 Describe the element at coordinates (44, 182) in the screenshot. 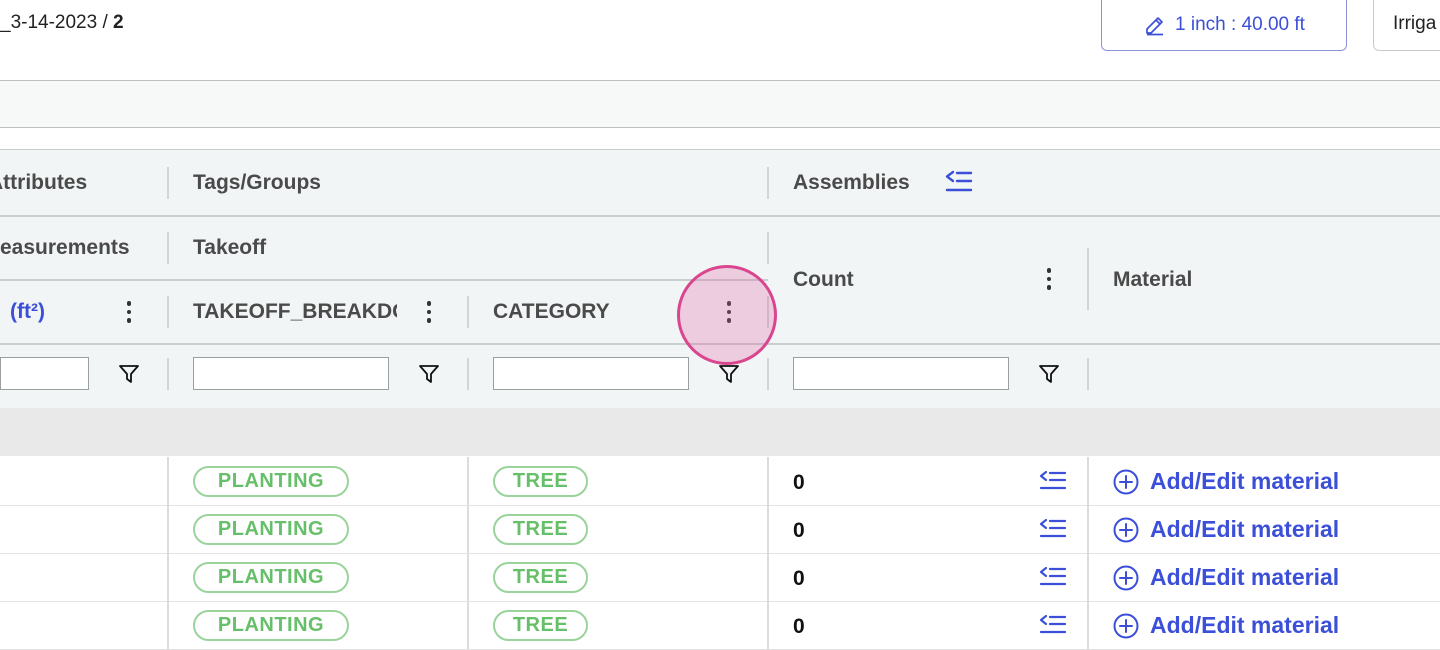

I see `group-attributes: Attributes` at that location.